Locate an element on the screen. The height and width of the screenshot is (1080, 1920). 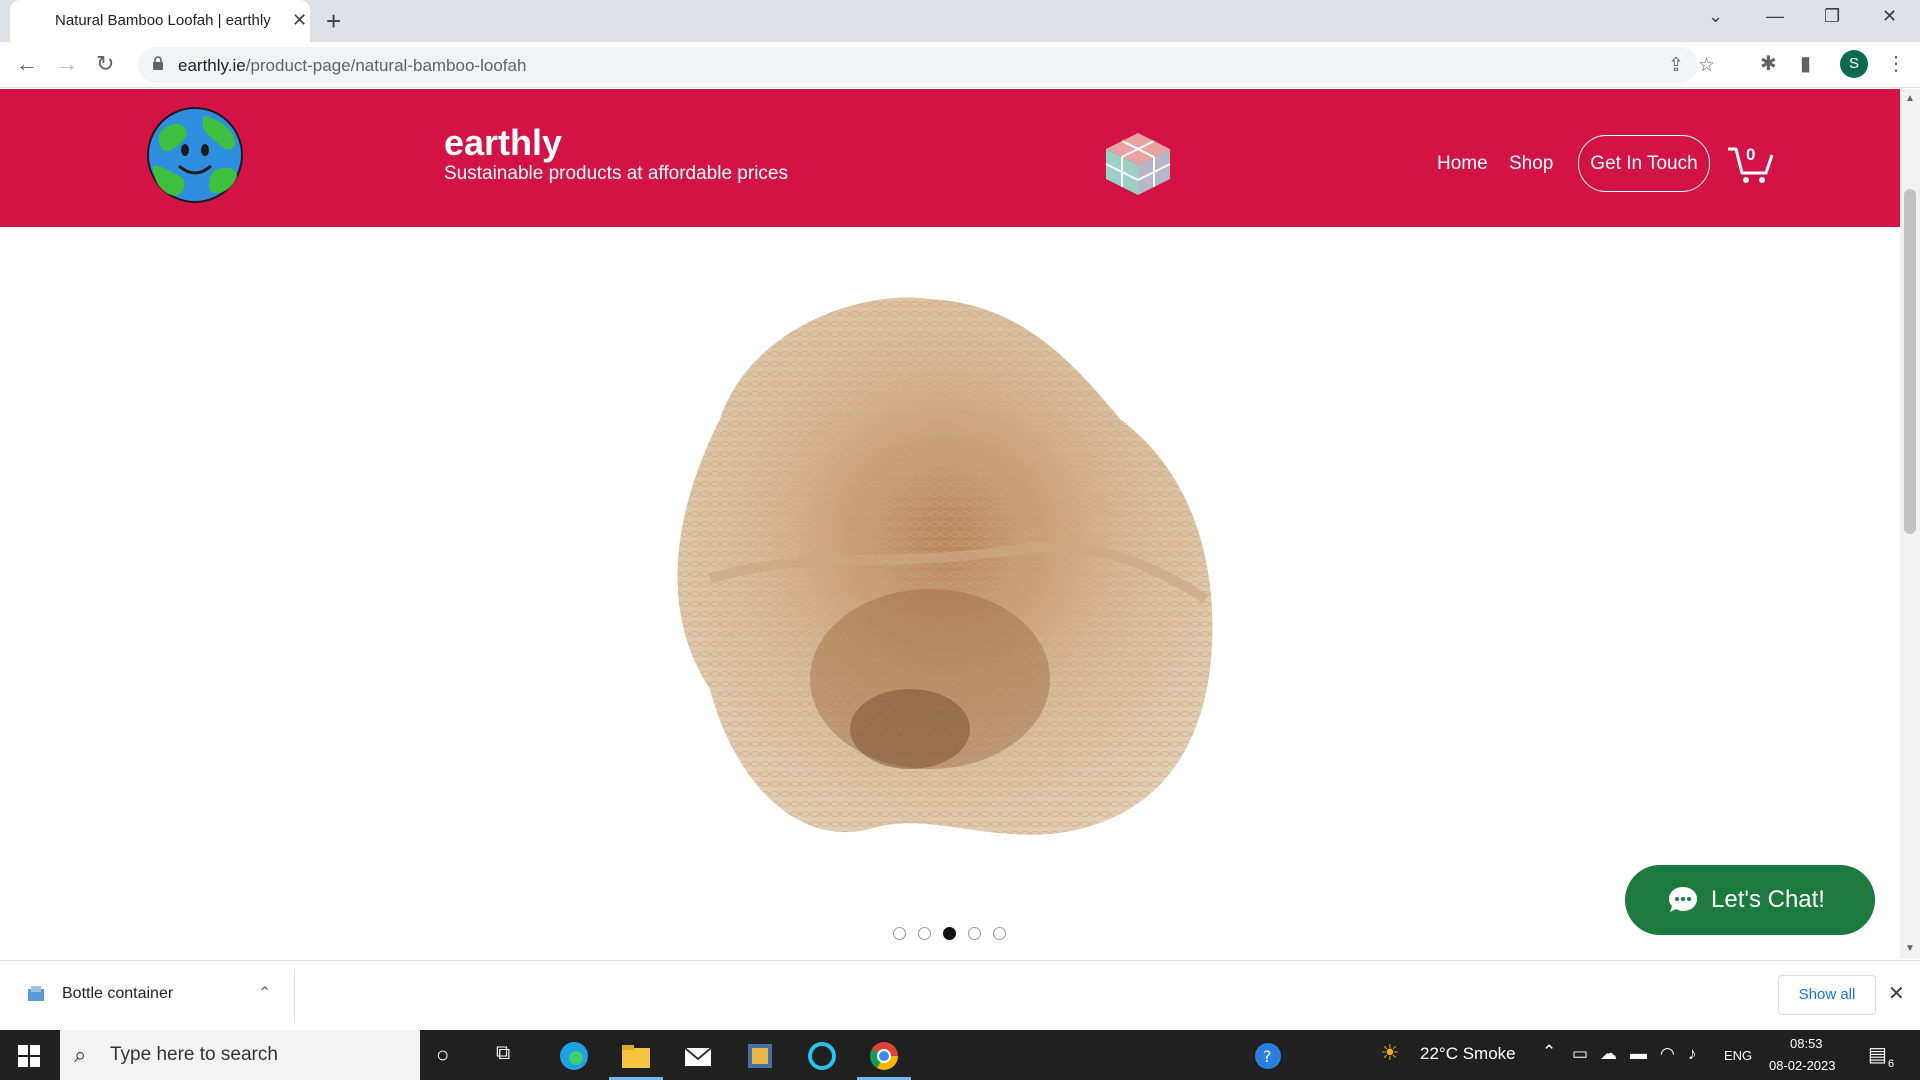
scroll-thumb is located at coordinates (1910, 361).